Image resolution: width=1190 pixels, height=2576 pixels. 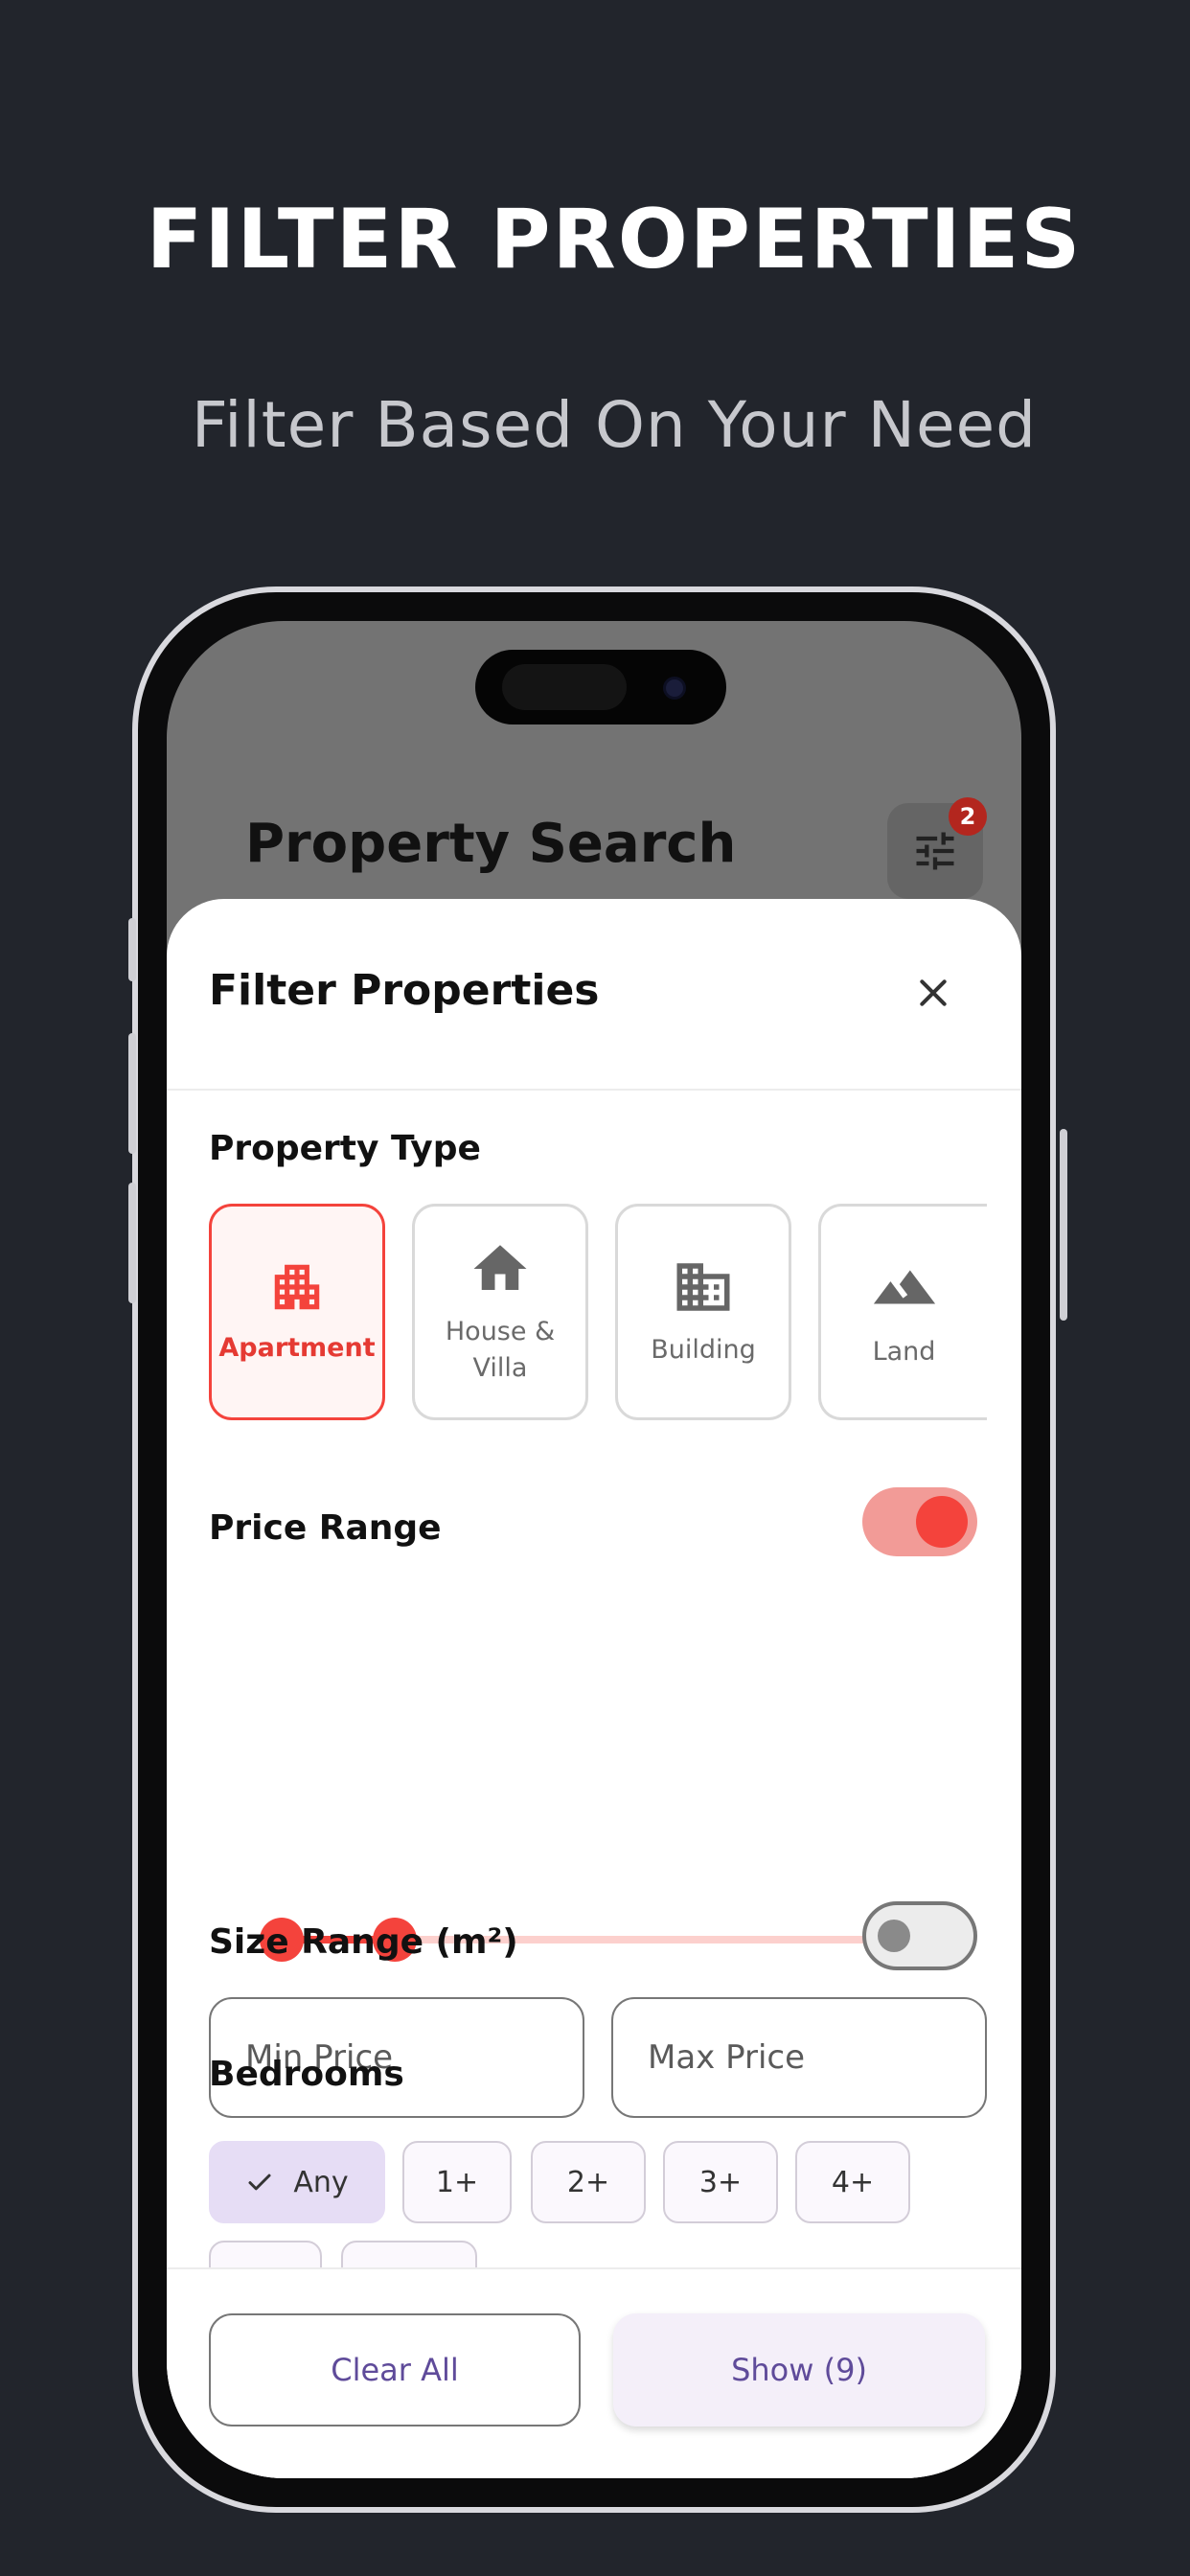 What do you see at coordinates (1064, 1225) in the screenshot?
I see `phone-power-button` at bounding box center [1064, 1225].